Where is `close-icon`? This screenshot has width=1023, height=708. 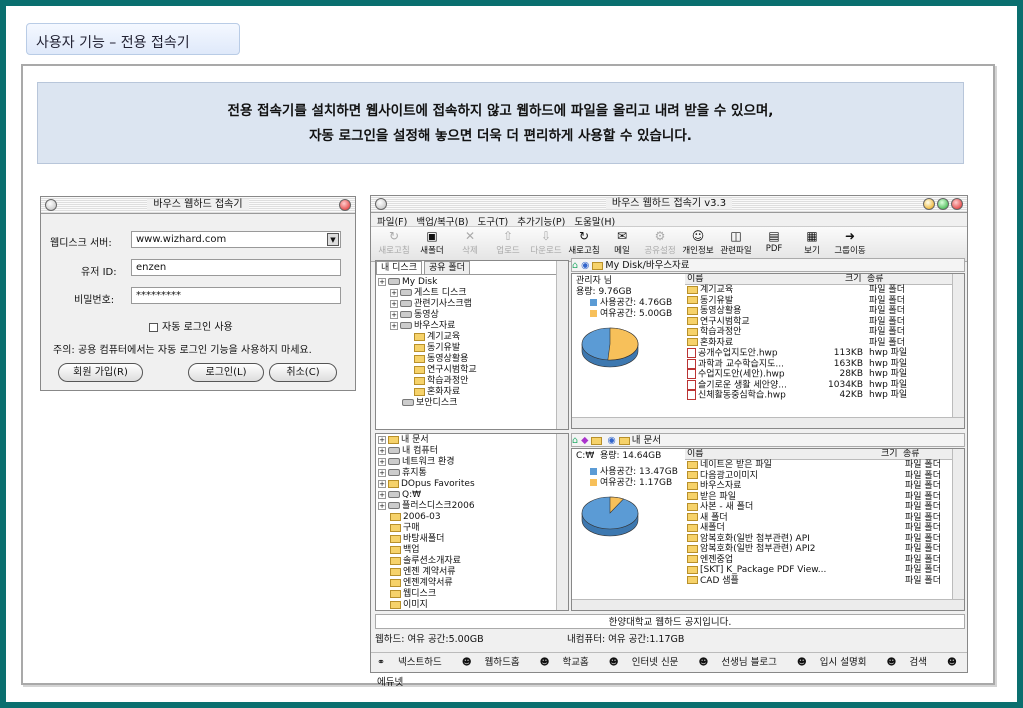
close-icon is located at coordinates (957, 204).